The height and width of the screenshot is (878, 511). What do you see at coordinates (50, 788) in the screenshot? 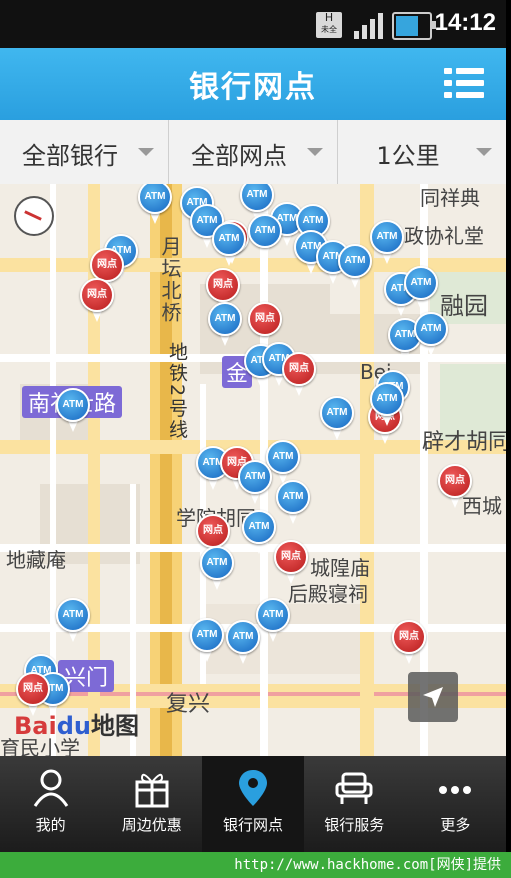
I see `person-icon` at bounding box center [50, 788].